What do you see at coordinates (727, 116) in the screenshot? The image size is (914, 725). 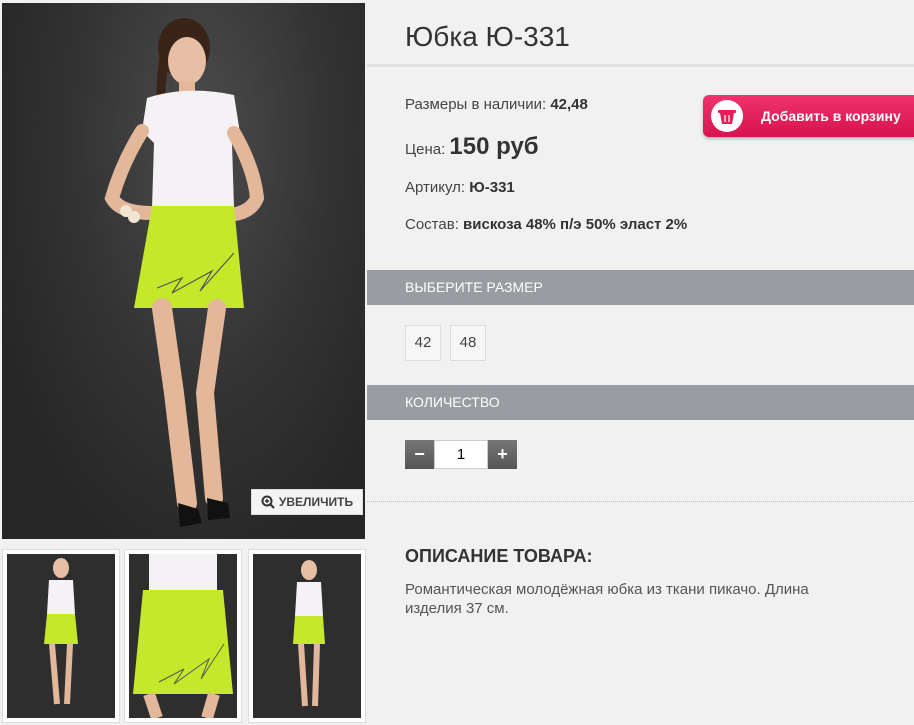 I see `basket-icon` at bounding box center [727, 116].